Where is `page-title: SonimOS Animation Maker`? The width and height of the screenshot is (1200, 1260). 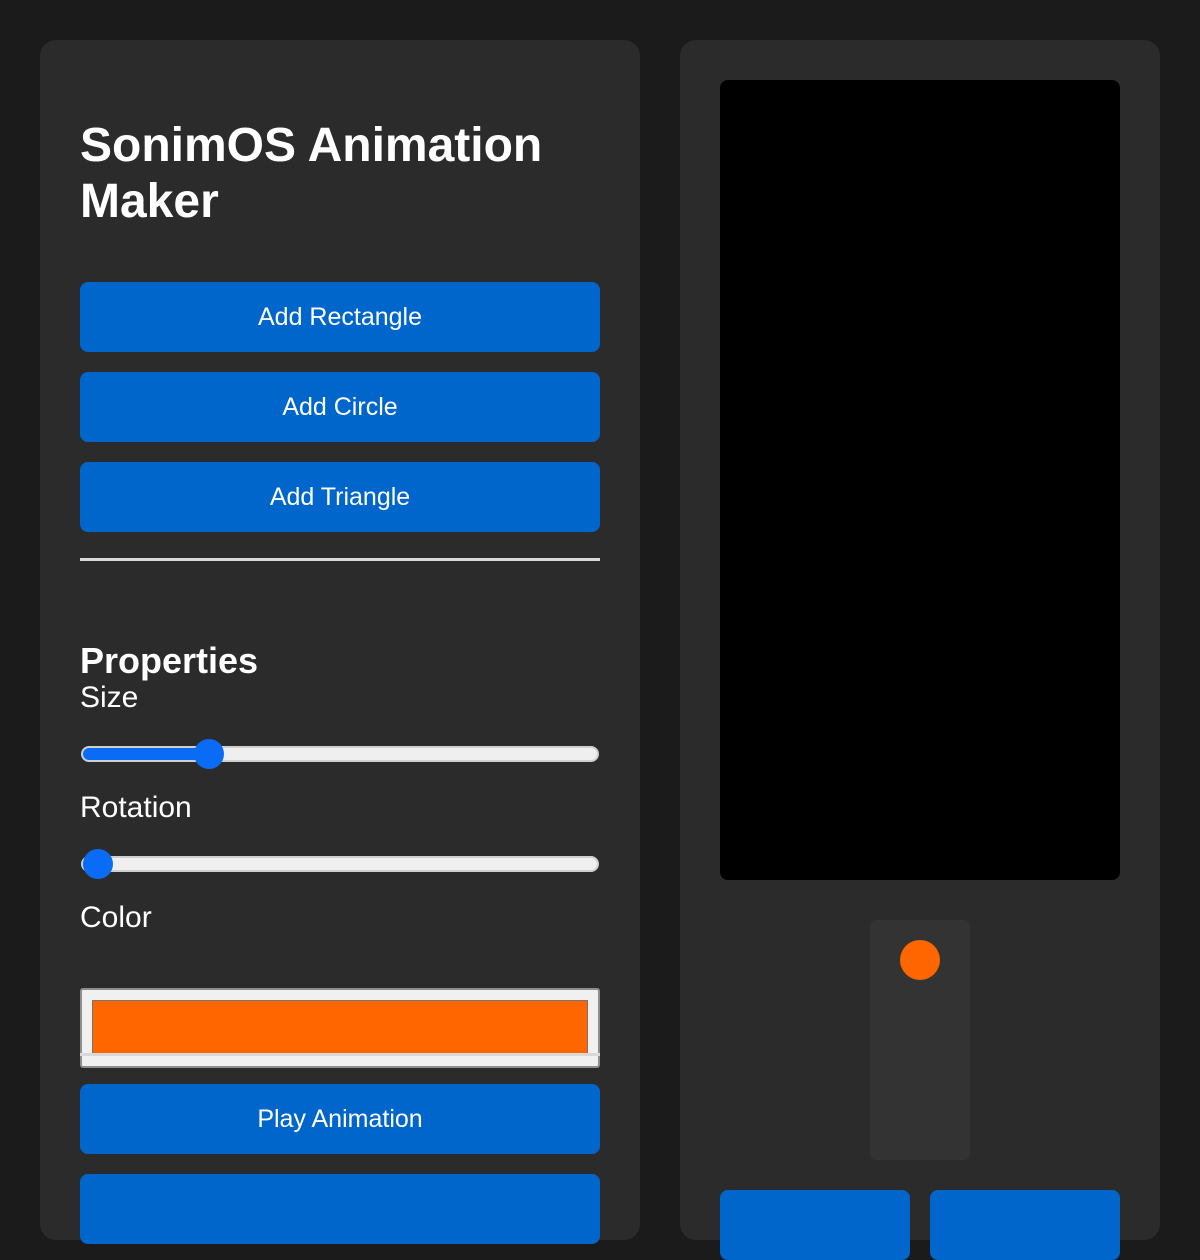
page-title: SonimOS Animation Maker is located at coordinates (311, 173).